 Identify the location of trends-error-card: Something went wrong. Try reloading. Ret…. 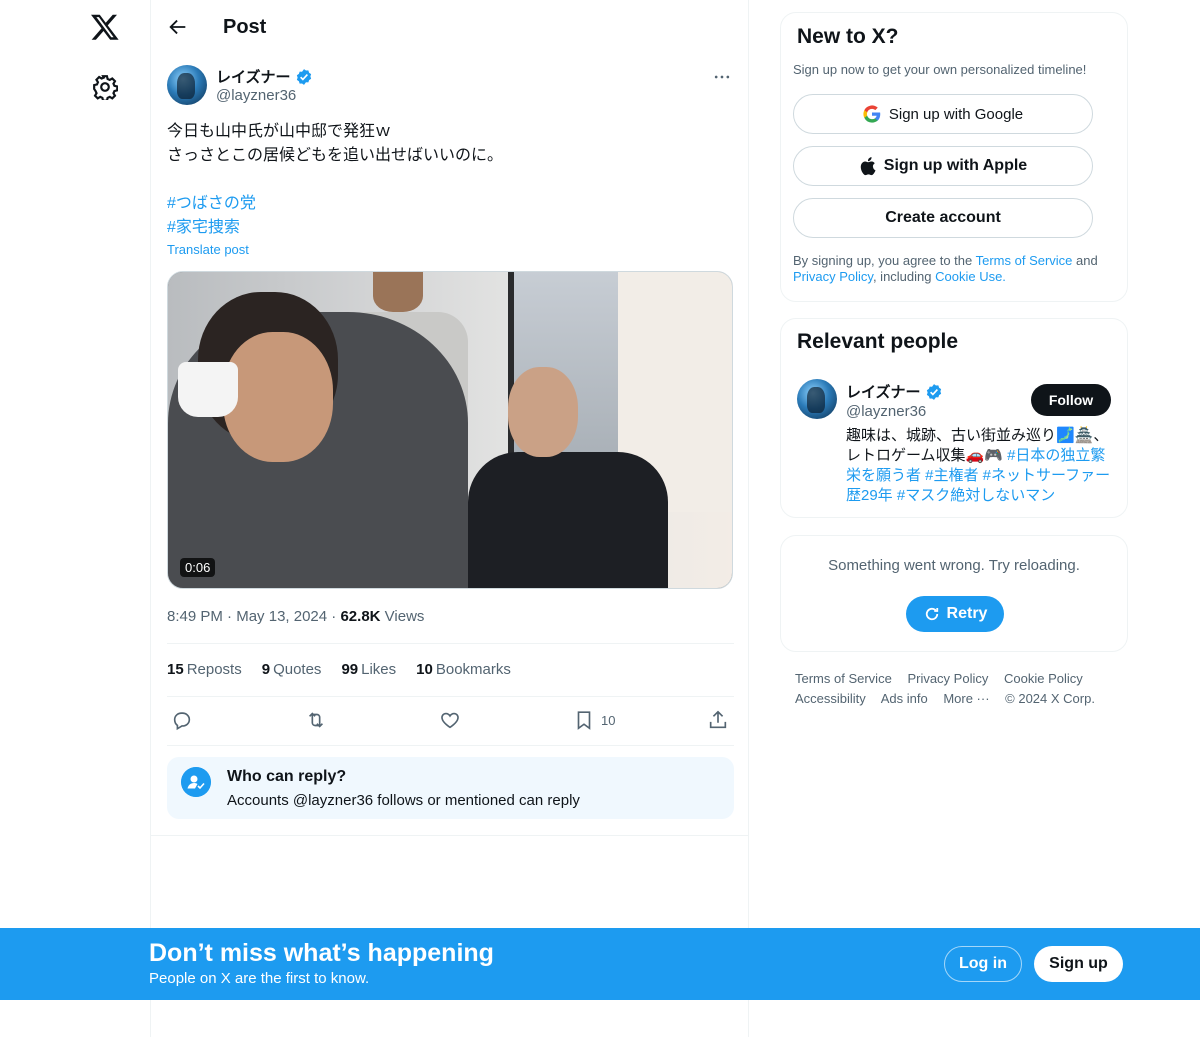
(954, 593).